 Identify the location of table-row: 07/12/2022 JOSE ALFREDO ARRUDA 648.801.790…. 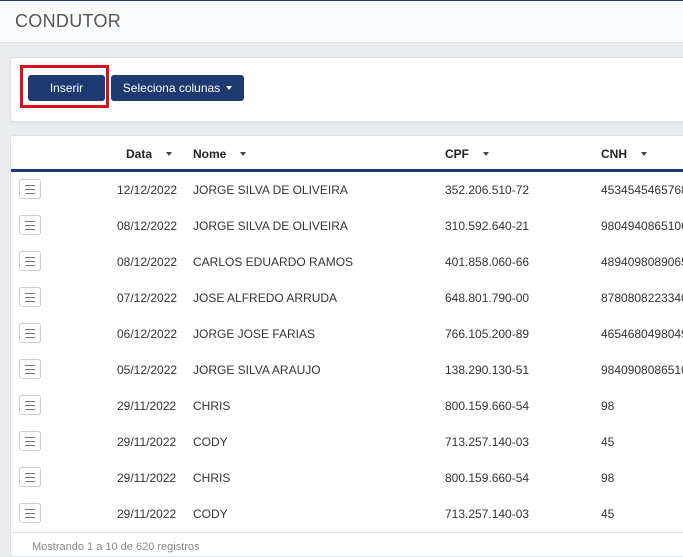
(347, 298).